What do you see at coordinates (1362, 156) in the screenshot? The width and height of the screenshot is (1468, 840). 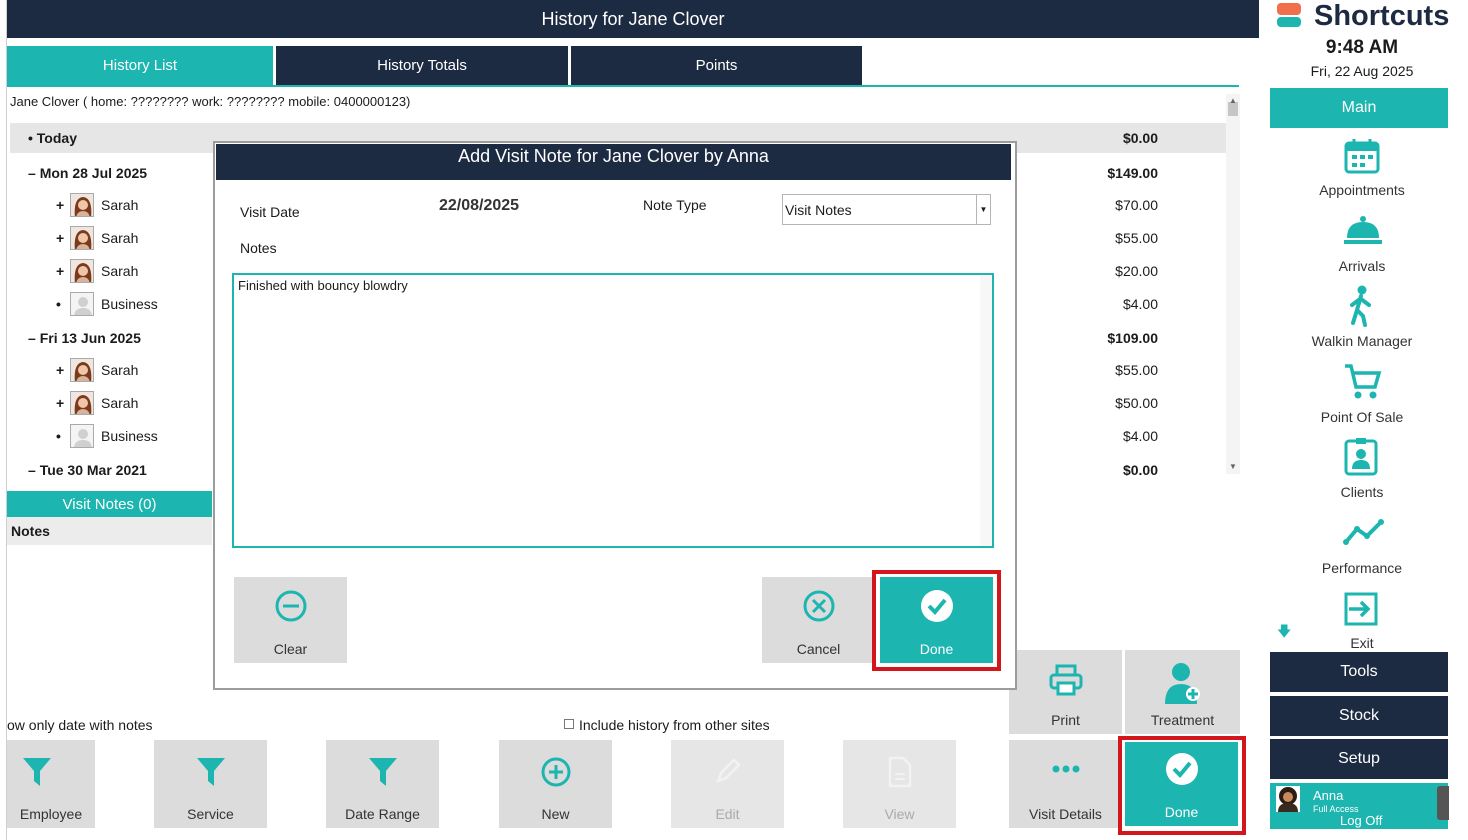 I see `calendar-icon` at bounding box center [1362, 156].